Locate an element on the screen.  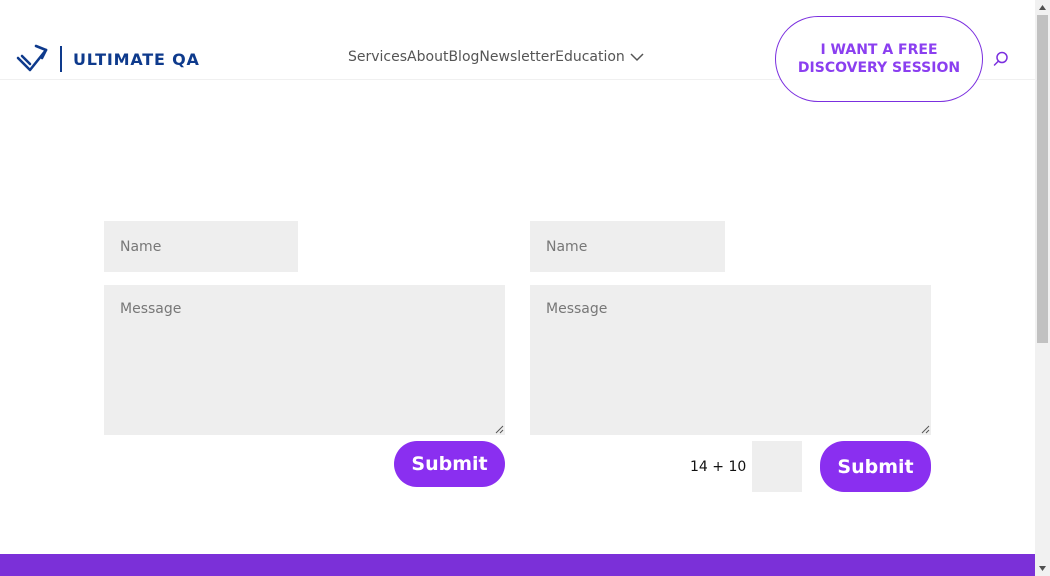
right-submit-button: Submit is located at coordinates (875, 466).